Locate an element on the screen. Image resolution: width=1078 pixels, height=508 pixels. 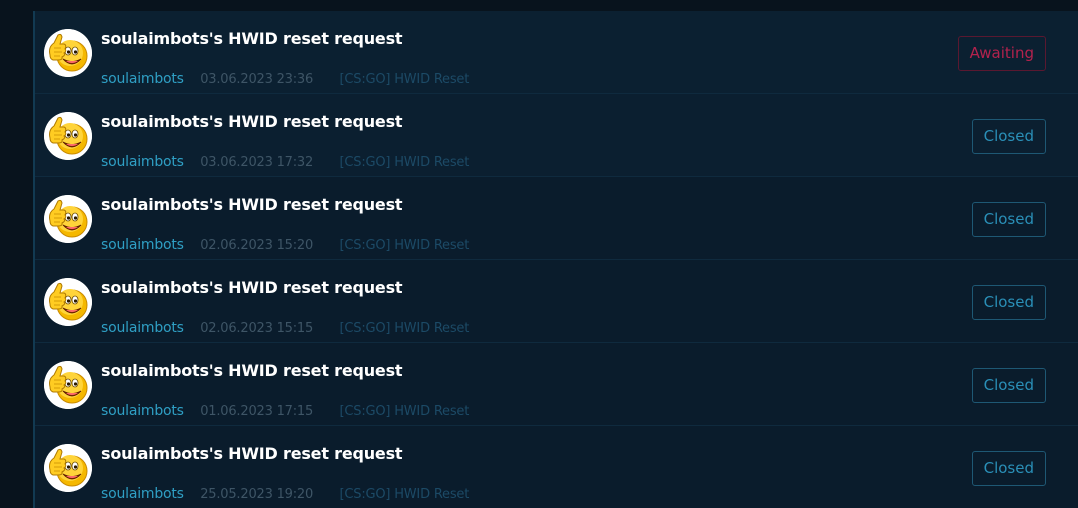
request-date: 25.05.2023 19:20 is located at coordinates (257, 494).